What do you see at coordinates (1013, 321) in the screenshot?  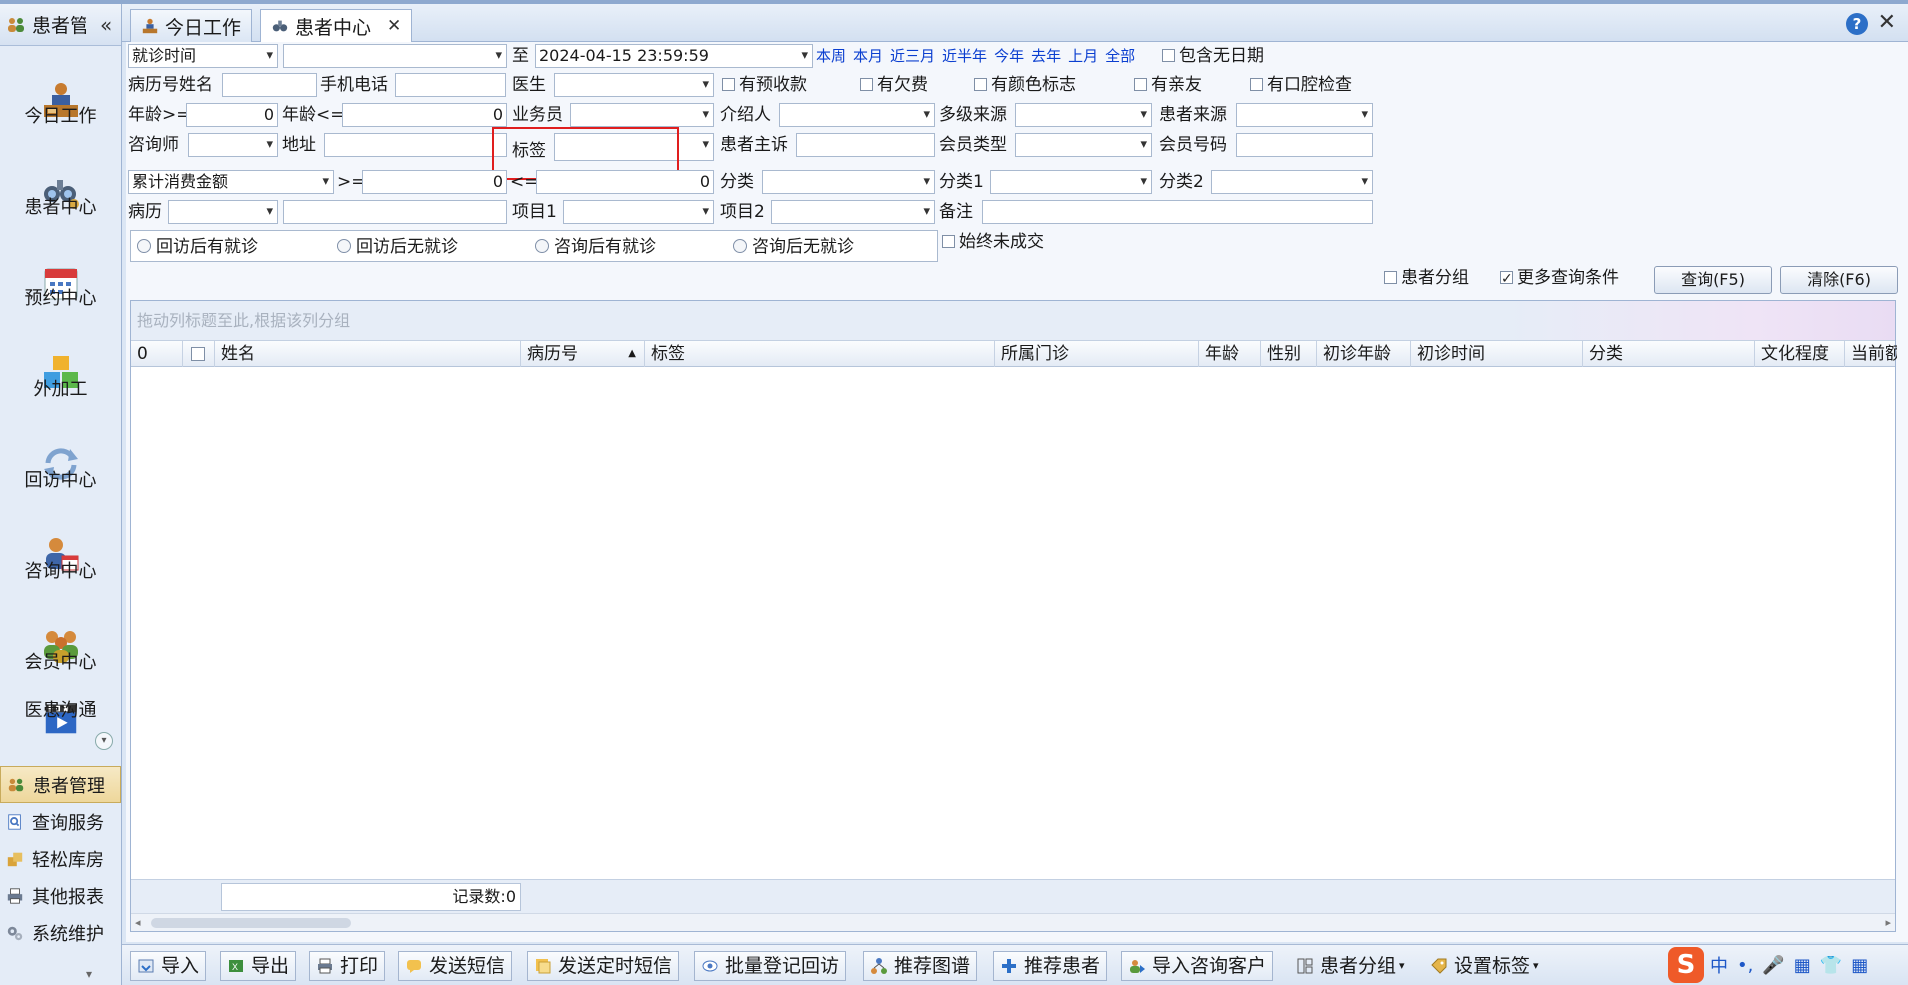 I see `group-by-panel: 拖动列标题至此,根据该列分组` at bounding box center [1013, 321].